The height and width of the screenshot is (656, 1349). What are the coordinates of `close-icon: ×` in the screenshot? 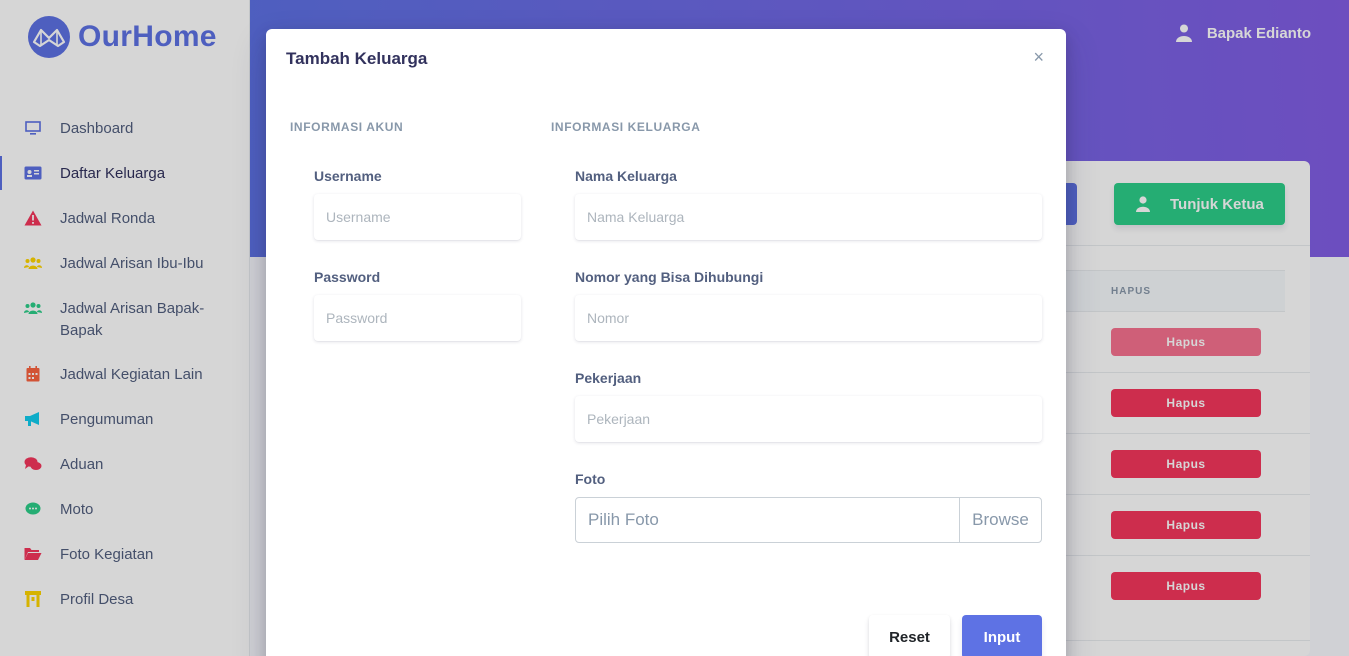 It's located at (1038, 57).